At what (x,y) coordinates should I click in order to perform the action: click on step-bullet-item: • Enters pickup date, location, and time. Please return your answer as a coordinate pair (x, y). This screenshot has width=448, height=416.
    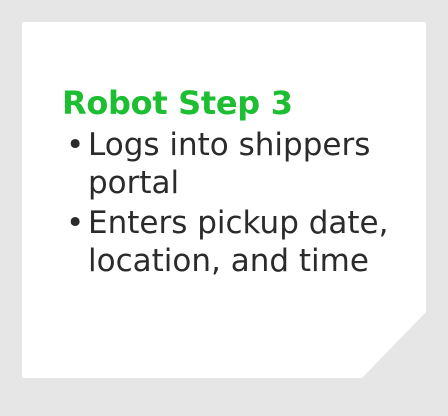
    Looking at the image, I should click on (232, 242).